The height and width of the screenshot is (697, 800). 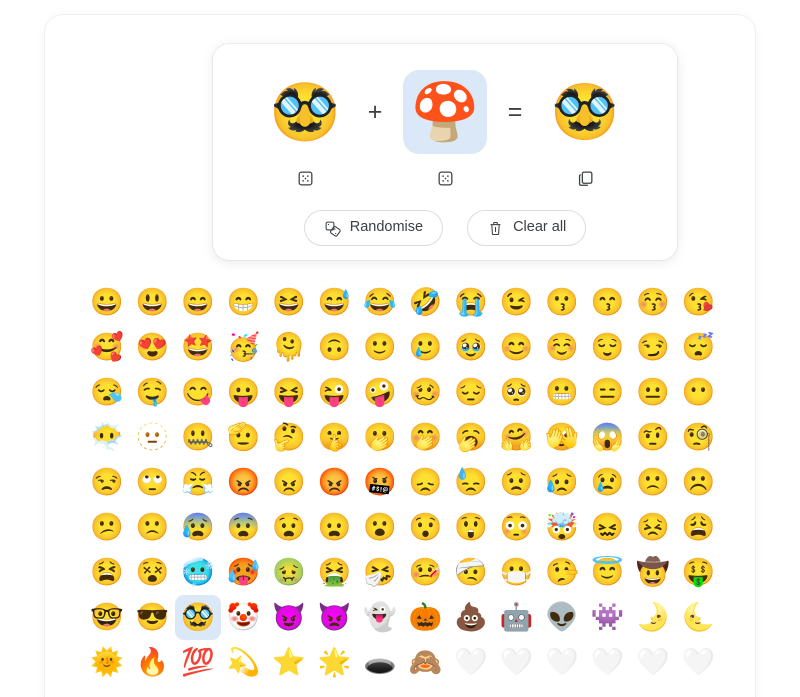 I want to click on emoji-cell-kissing-face-with-smiling-eyes: 😙, so click(x=608, y=302).